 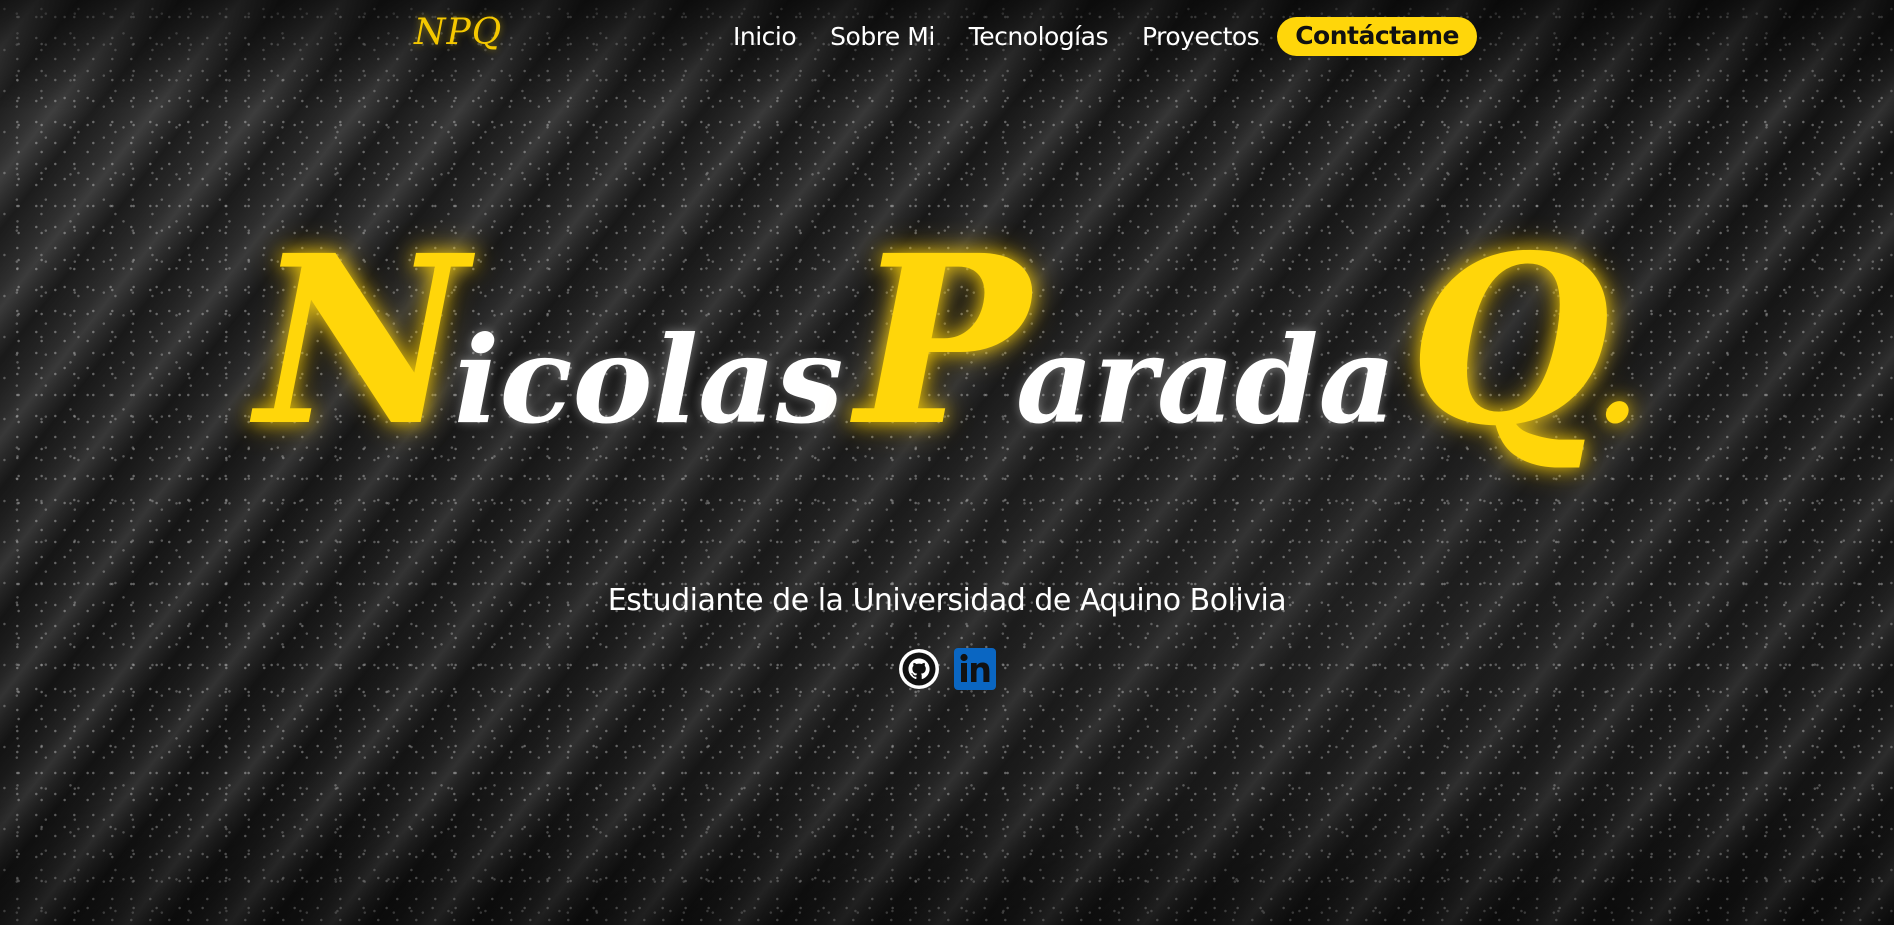 What do you see at coordinates (947, 669) in the screenshot?
I see `social-links` at bounding box center [947, 669].